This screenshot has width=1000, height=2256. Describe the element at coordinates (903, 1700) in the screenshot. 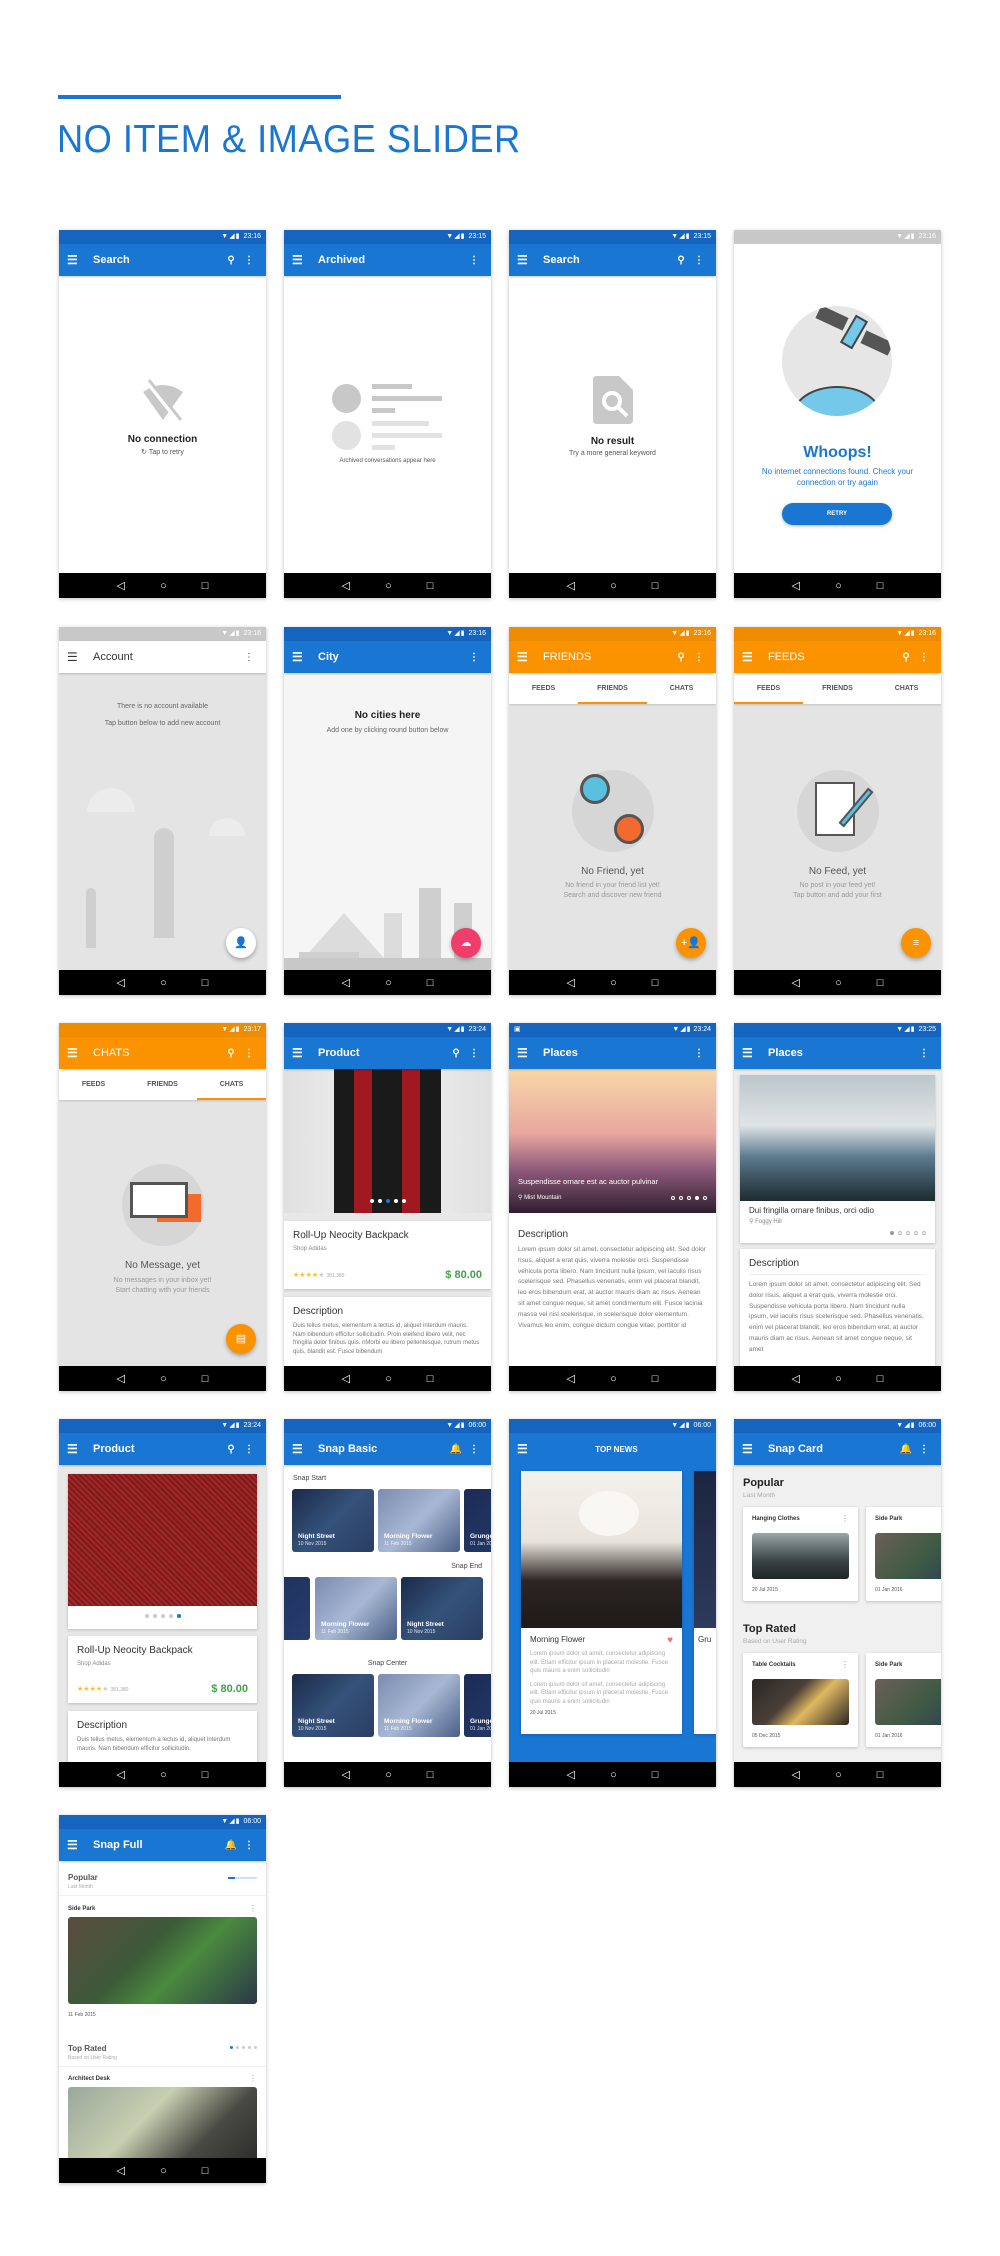

I see `snap-card-item: Side Park 01 Jan 2016` at that location.